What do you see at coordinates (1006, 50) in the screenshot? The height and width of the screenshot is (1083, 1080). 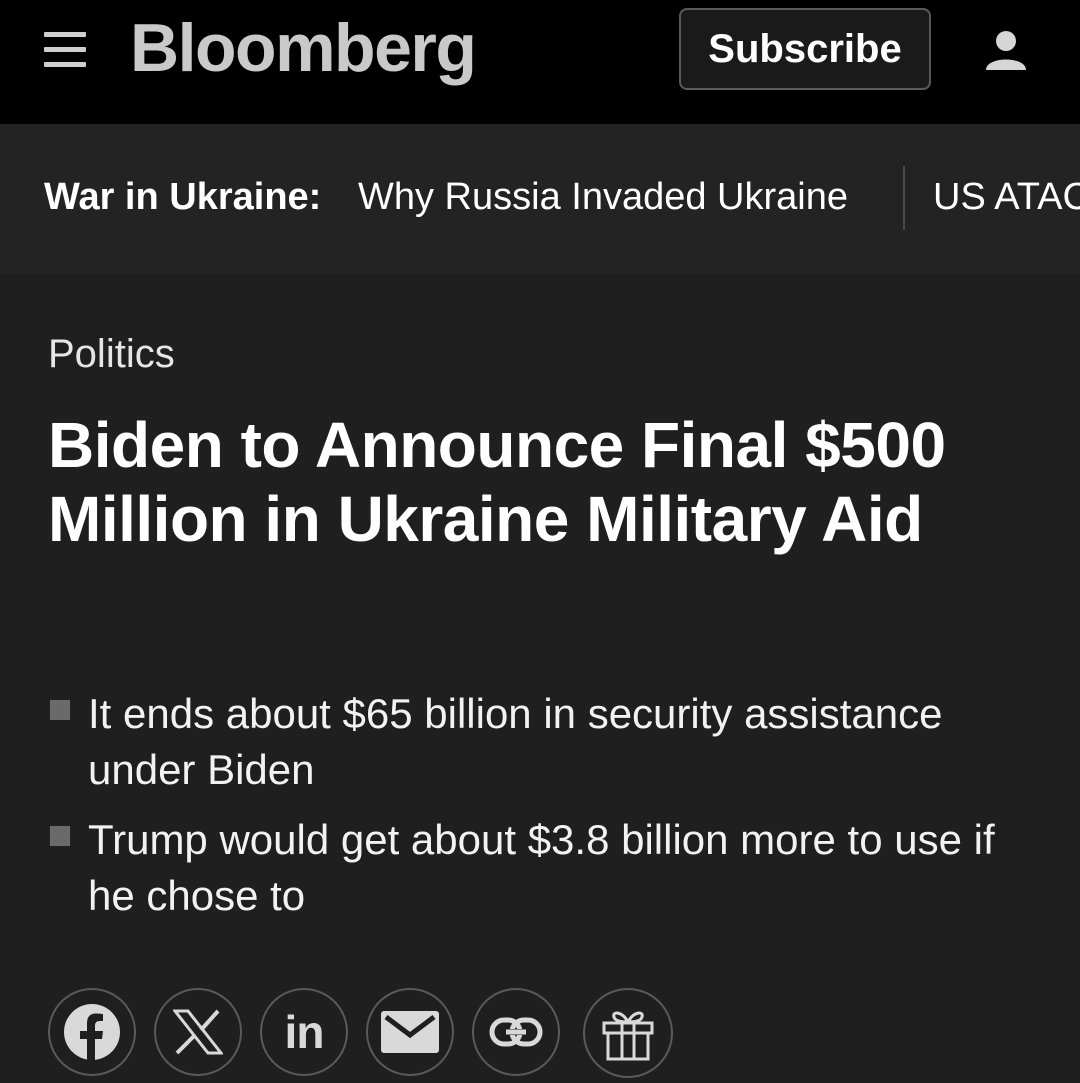 I see `user-icon` at bounding box center [1006, 50].